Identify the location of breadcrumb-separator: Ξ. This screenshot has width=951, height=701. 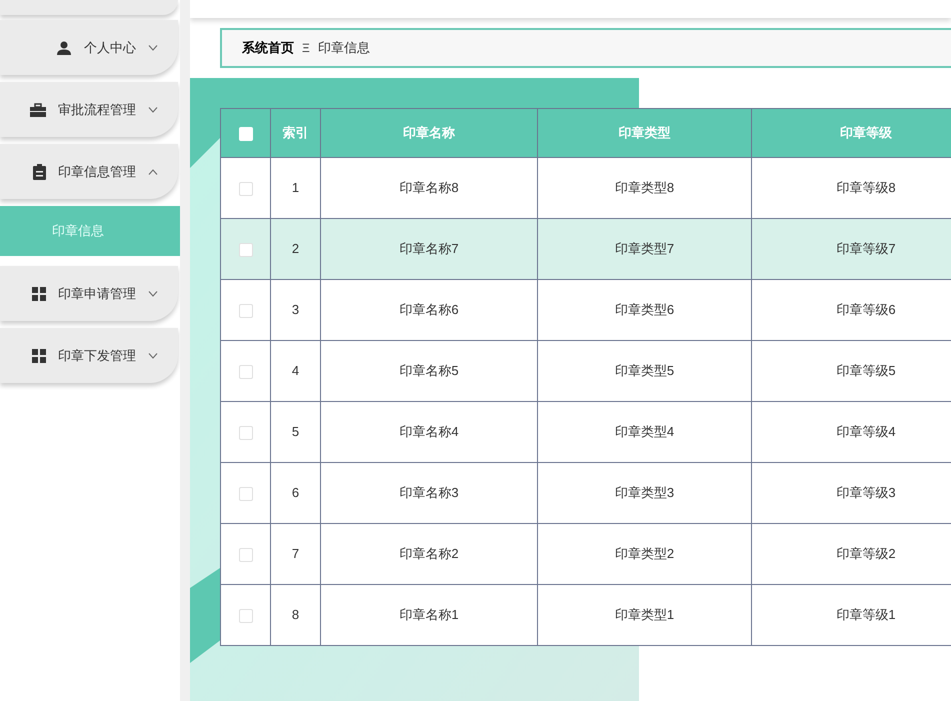
(306, 48).